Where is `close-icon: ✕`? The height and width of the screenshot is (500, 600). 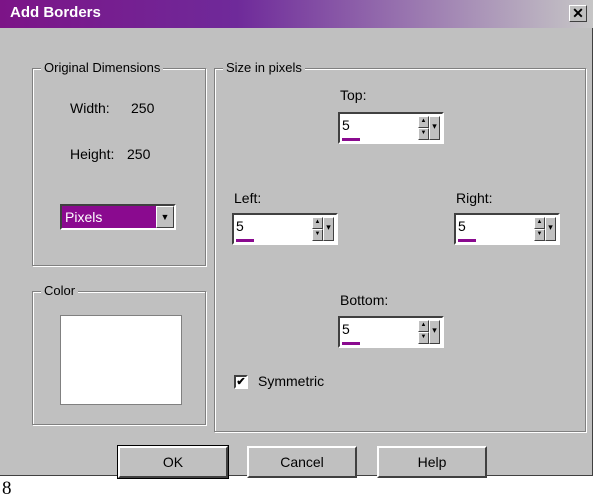
close-icon: ✕ is located at coordinates (578, 13).